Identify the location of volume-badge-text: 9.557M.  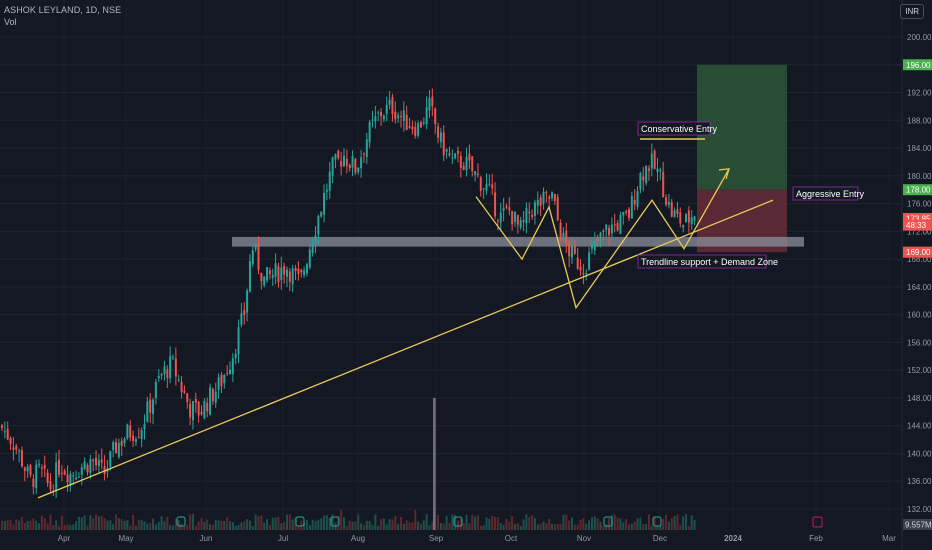
(918, 525).